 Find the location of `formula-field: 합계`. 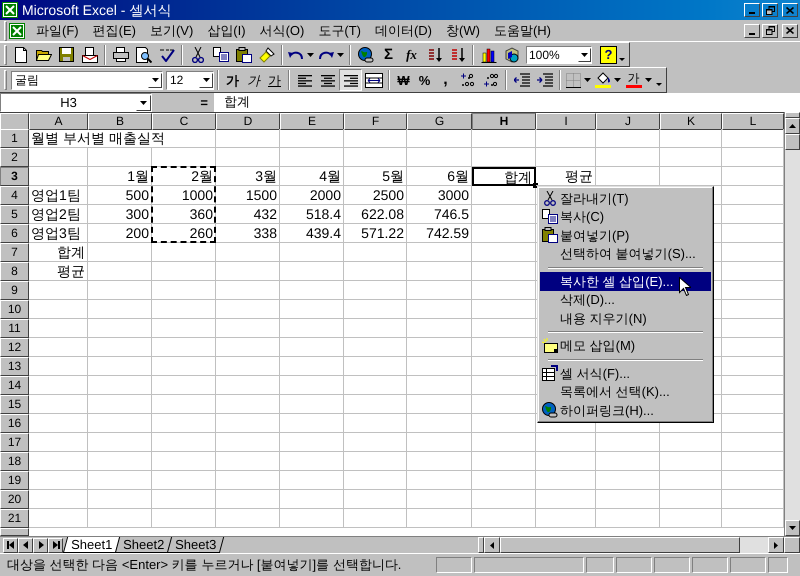

formula-field: 합계 is located at coordinates (507, 102).